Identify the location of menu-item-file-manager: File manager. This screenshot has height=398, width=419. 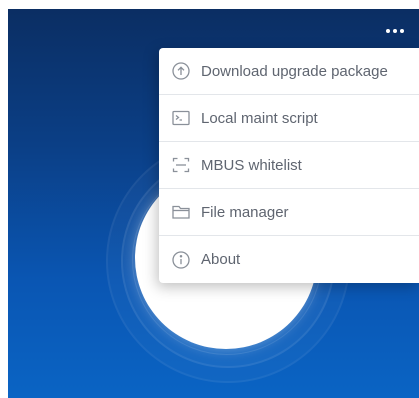
(289, 212).